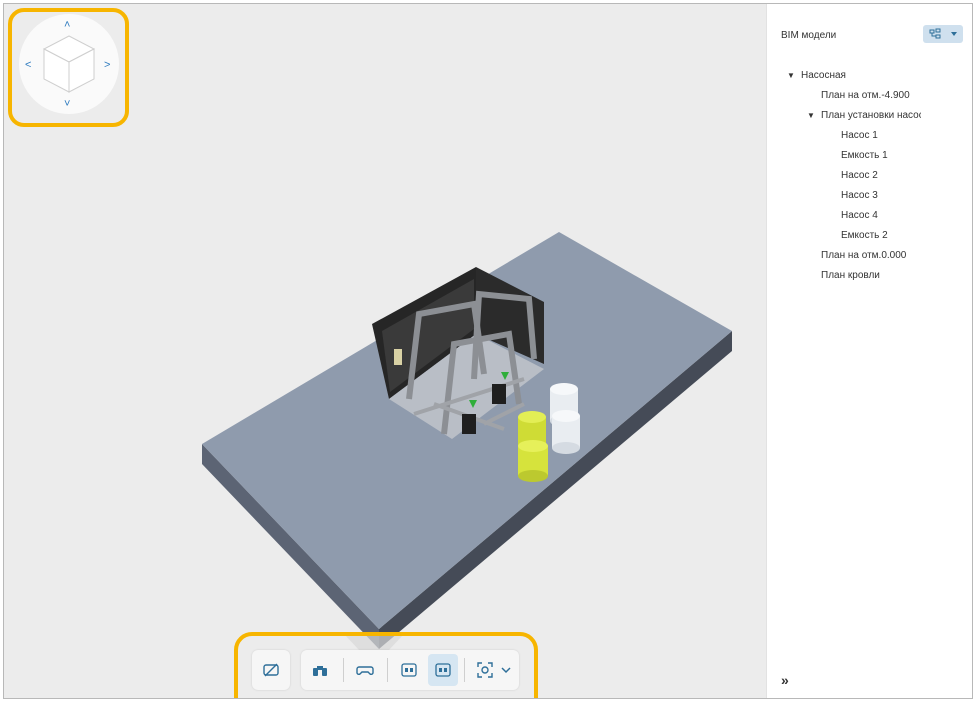  I want to click on toolbar-group-views, so click(410, 670).